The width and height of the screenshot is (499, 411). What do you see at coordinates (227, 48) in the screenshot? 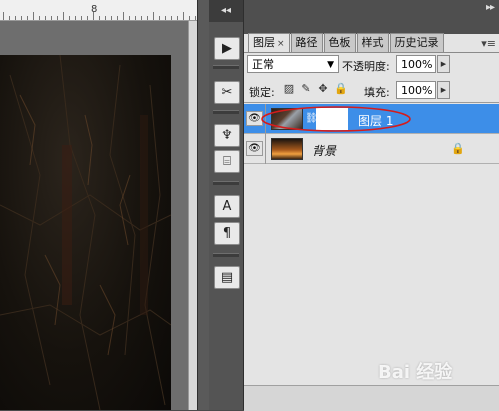
I see `play-icon: ▶` at bounding box center [227, 48].